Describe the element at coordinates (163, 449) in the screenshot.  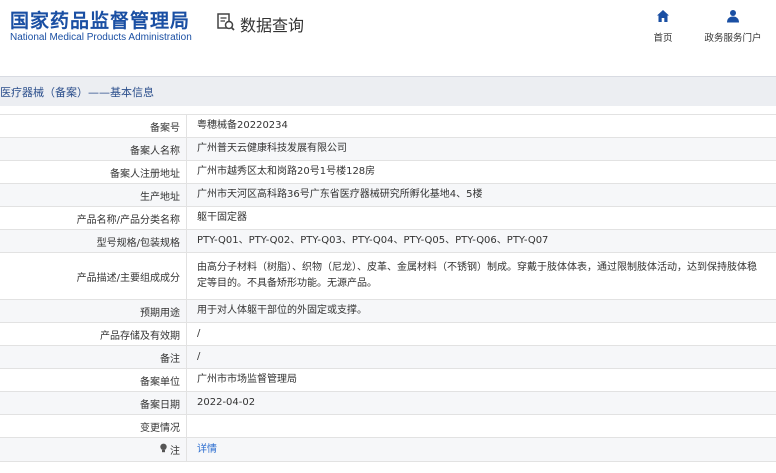
I see `bulb-icon` at that location.